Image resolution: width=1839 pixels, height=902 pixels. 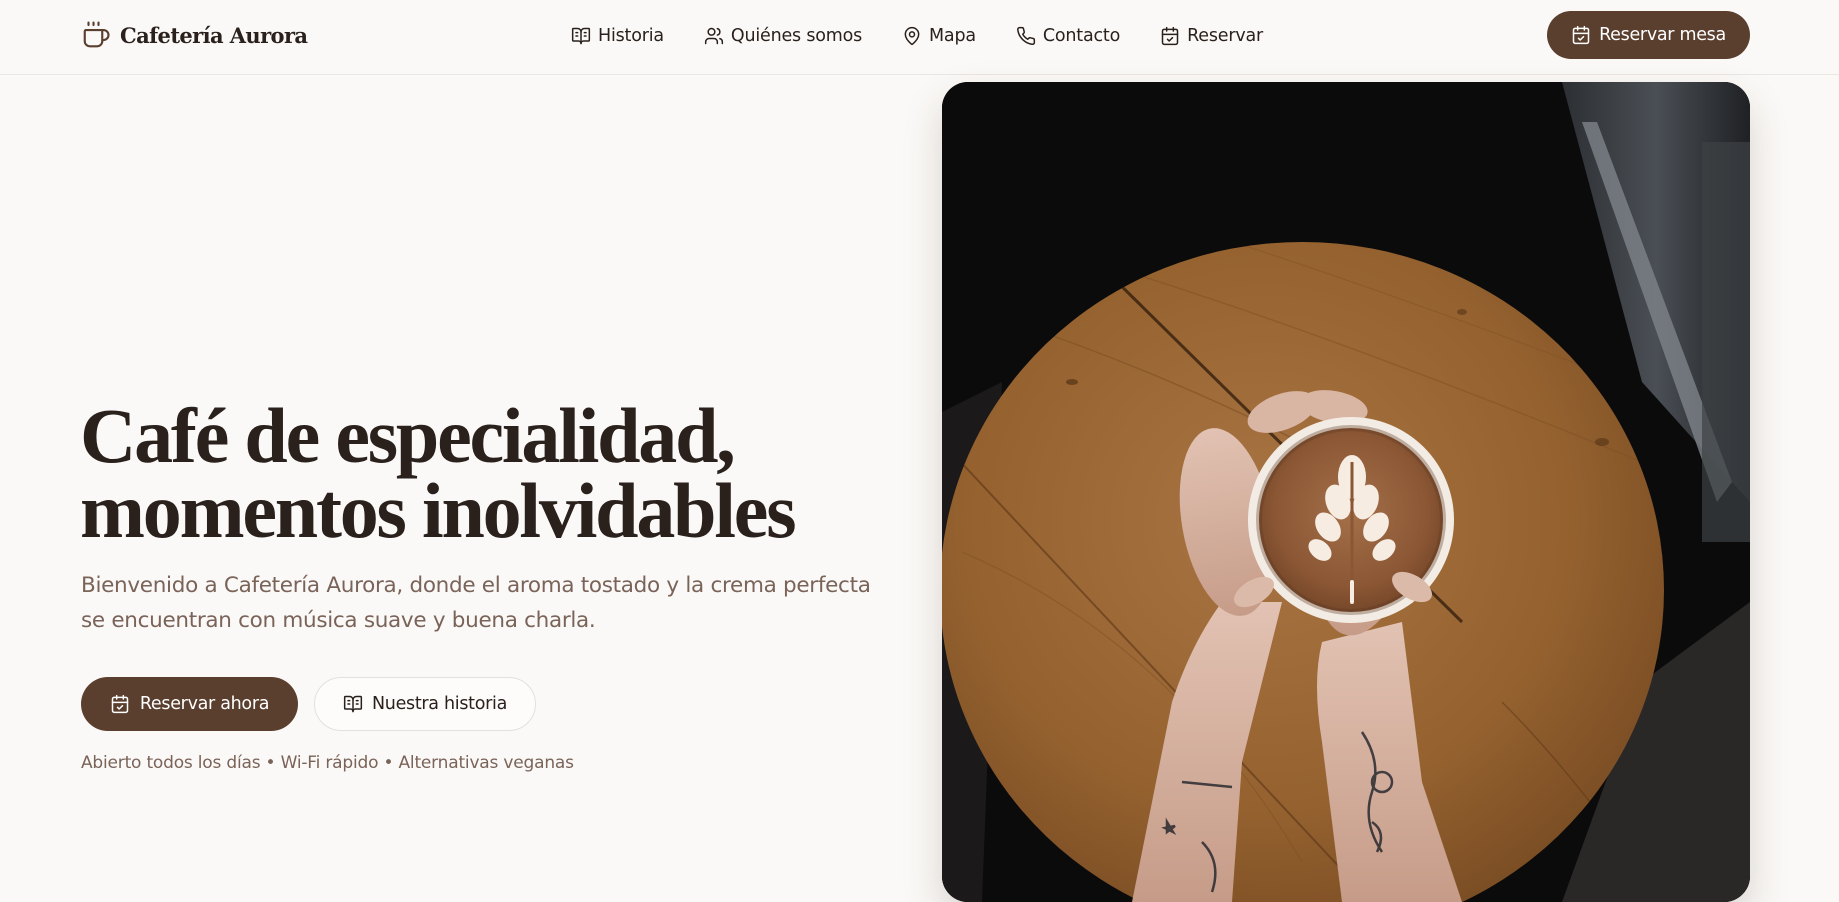 I want to click on reservar-ahora-button: Reservar ahora, so click(x=189, y=704).